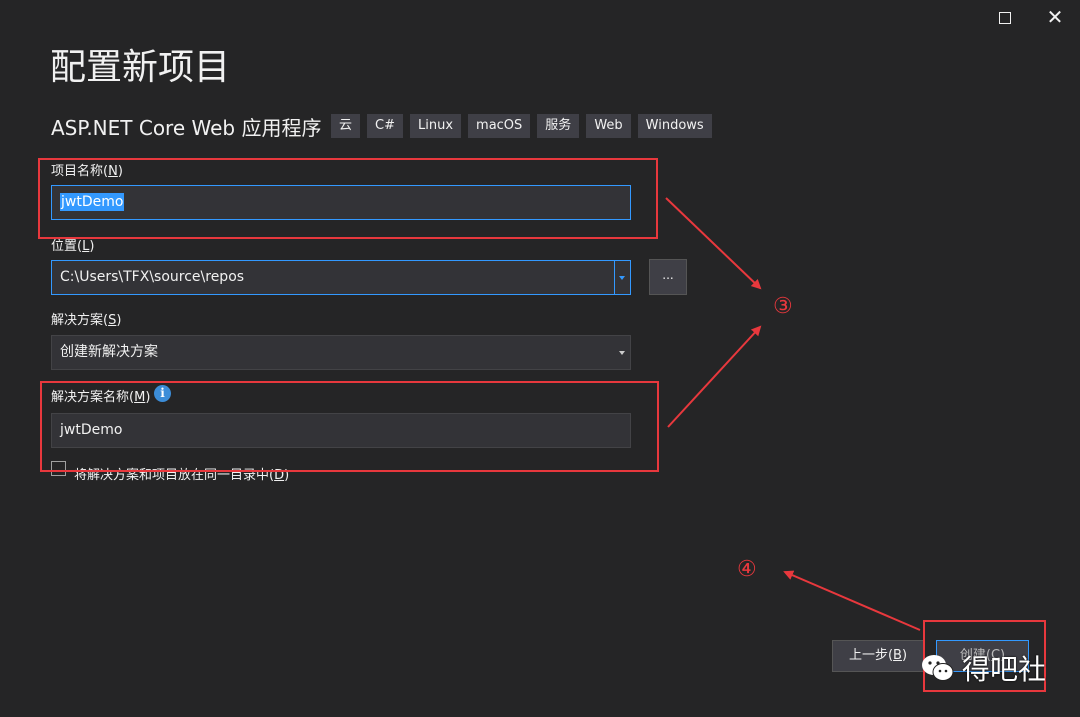 This screenshot has height=717, width=1080. Describe the element at coordinates (714, 376) in the screenshot. I see `arrow-to-marker3-lower` at that location.